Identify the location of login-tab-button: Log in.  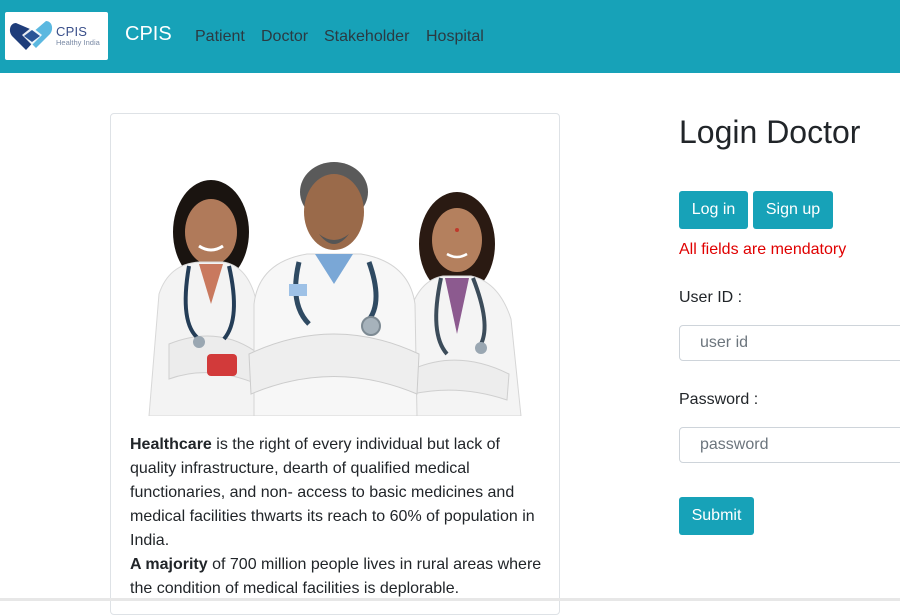
(713, 210).